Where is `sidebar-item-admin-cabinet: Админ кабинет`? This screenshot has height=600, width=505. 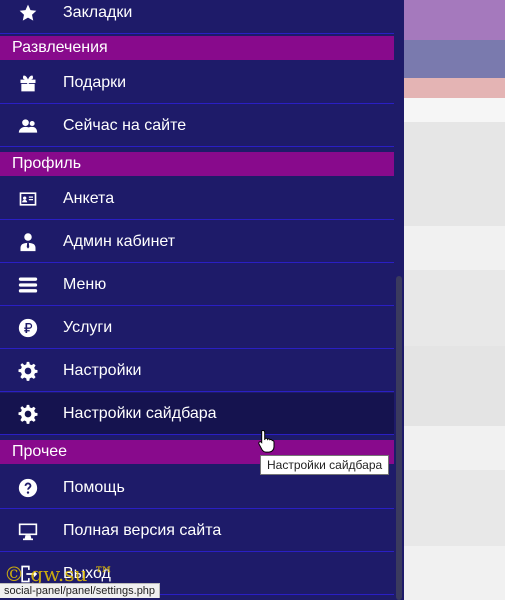 sidebar-item-admin-cabinet: Админ кабинет is located at coordinates (197, 242).